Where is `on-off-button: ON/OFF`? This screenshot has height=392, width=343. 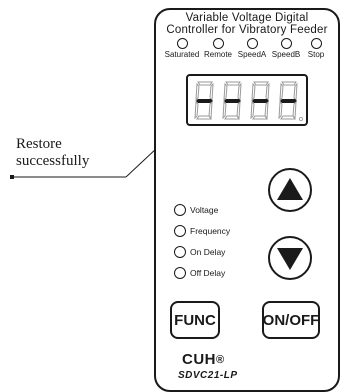 on-off-button: ON/OFF is located at coordinates (291, 320).